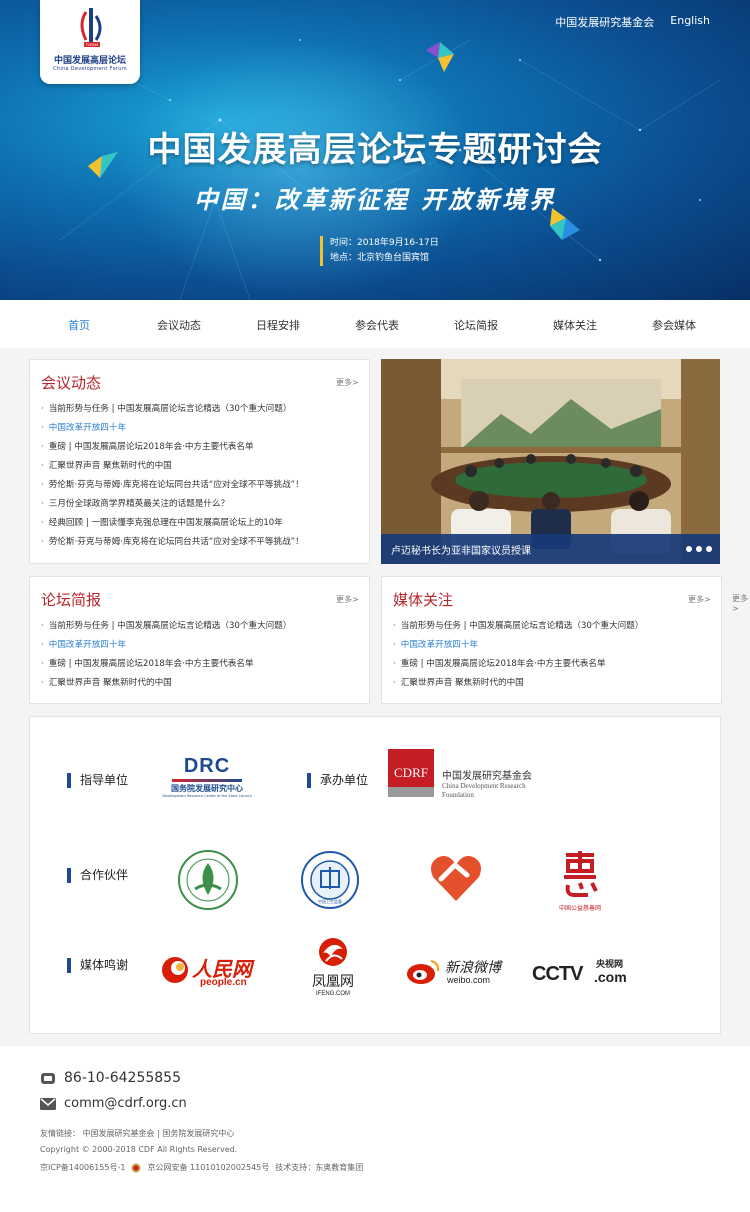  I want to click on media-more-link: 更多>, so click(699, 599).